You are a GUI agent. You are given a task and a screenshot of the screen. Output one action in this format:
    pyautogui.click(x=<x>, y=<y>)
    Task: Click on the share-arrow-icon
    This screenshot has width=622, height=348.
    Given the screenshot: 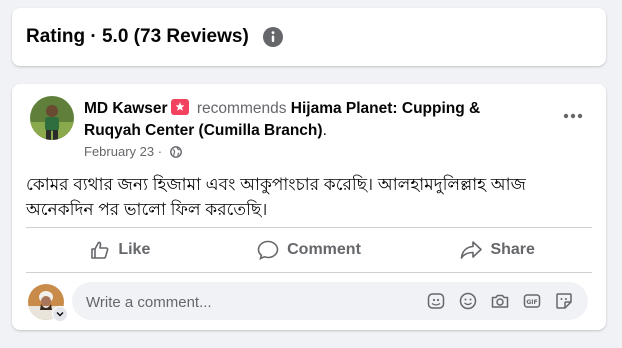 What is the action you would take?
    pyautogui.click(x=472, y=250)
    